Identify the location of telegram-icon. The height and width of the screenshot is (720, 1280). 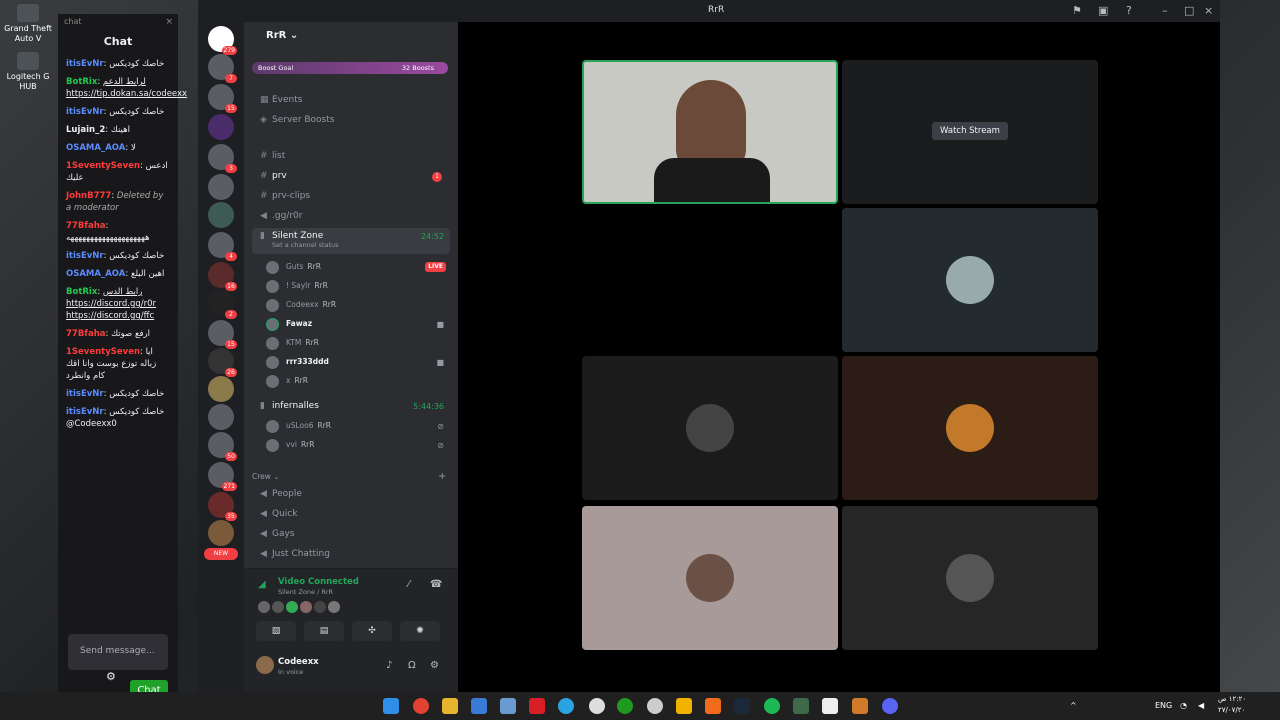
(566, 706).